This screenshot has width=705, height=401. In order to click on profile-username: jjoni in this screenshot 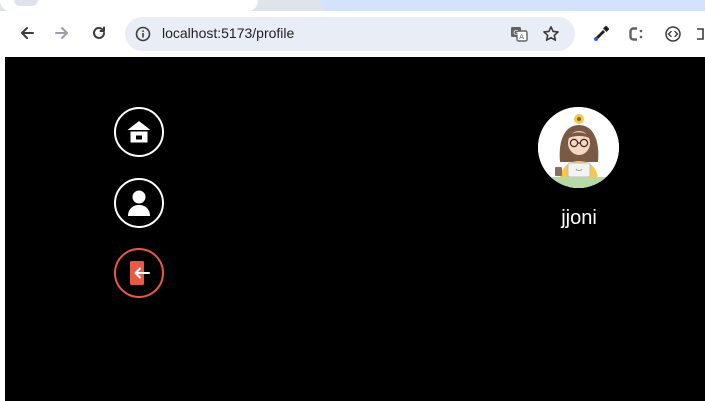, I will do `click(579, 218)`.